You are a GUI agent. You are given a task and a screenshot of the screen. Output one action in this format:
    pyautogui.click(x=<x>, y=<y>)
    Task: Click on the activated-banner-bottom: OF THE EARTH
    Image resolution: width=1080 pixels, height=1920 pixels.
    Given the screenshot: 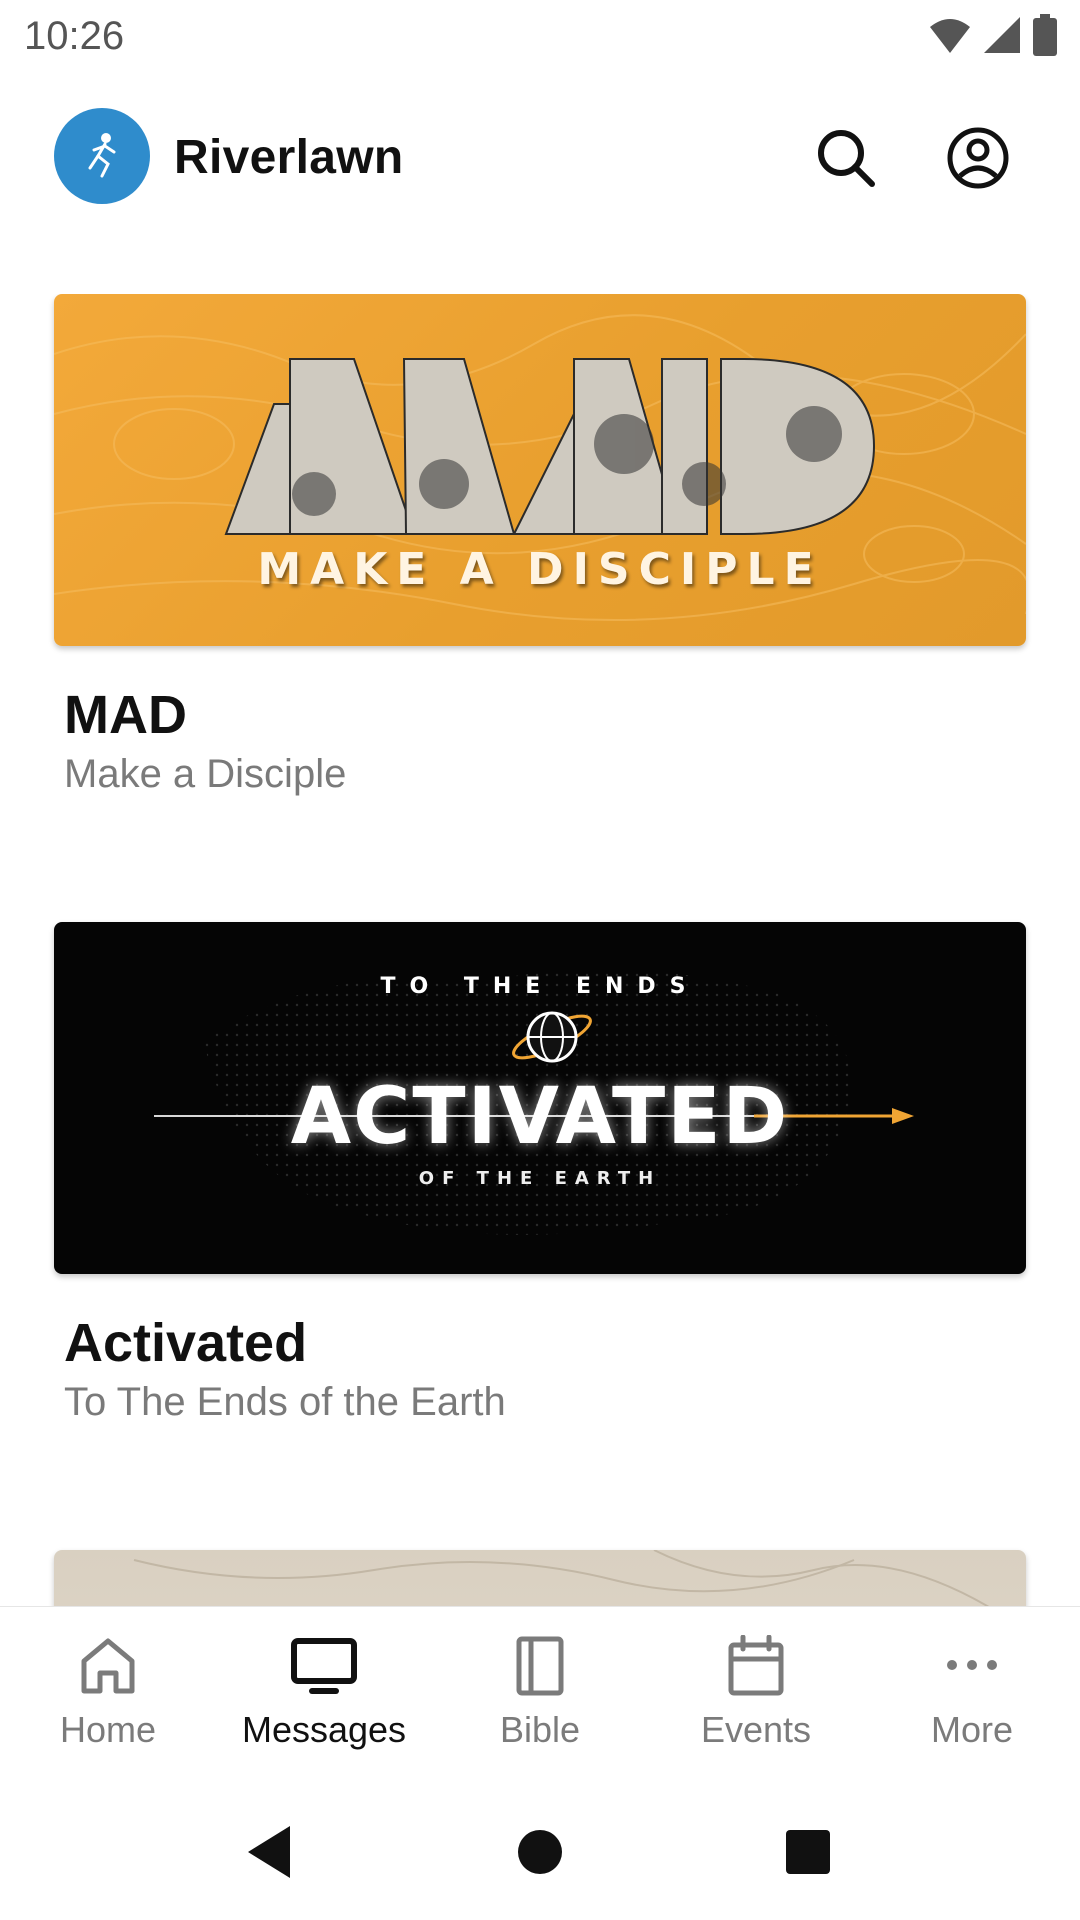 What is the action you would take?
    pyautogui.click(x=540, y=1178)
    